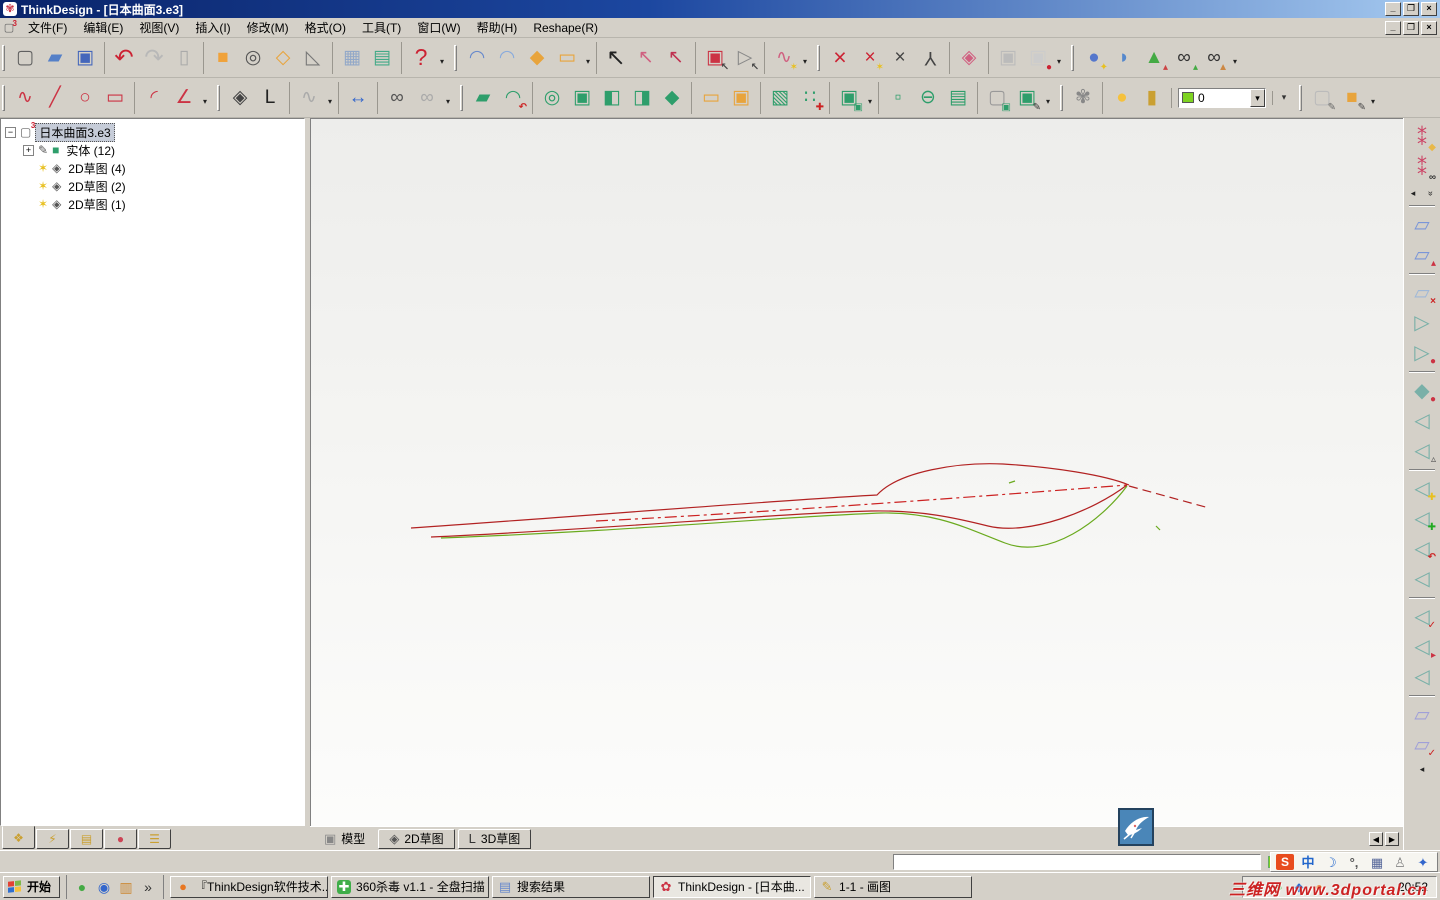 The image size is (1440, 900). What do you see at coordinates (212, 28) in the screenshot?
I see `menu-insert: 插入(I)` at bounding box center [212, 28].